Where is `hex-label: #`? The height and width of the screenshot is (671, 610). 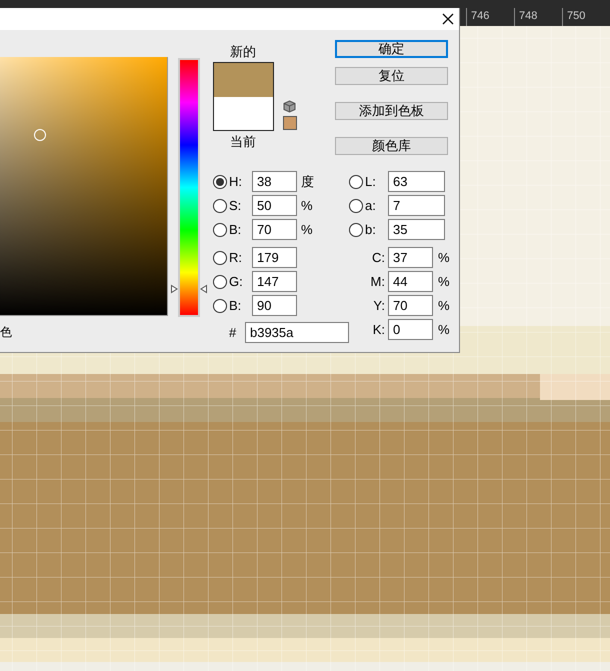
hex-label: # is located at coordinates (233, 333).